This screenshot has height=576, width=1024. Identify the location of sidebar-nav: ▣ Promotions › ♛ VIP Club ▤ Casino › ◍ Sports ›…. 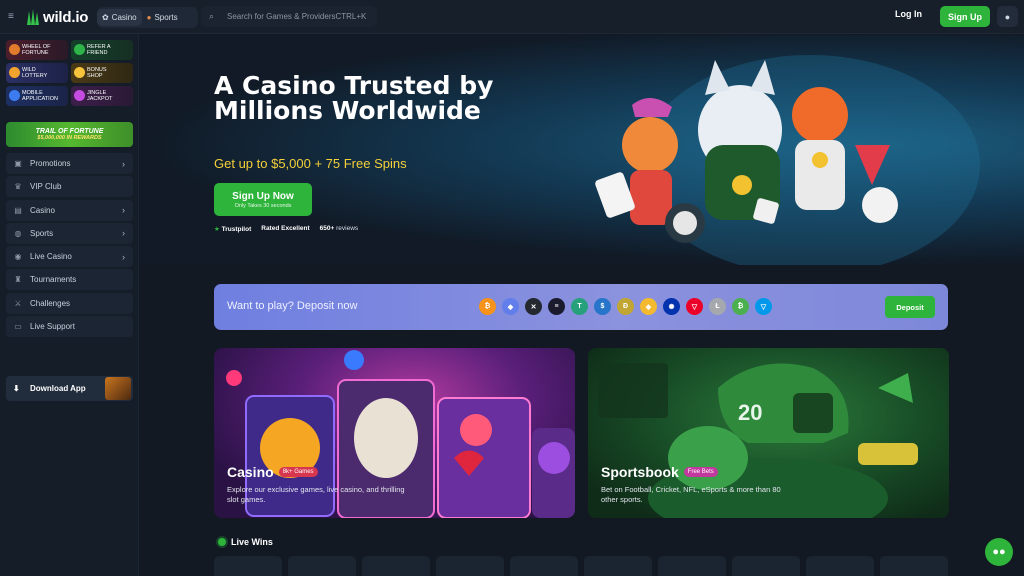
(69, 246).